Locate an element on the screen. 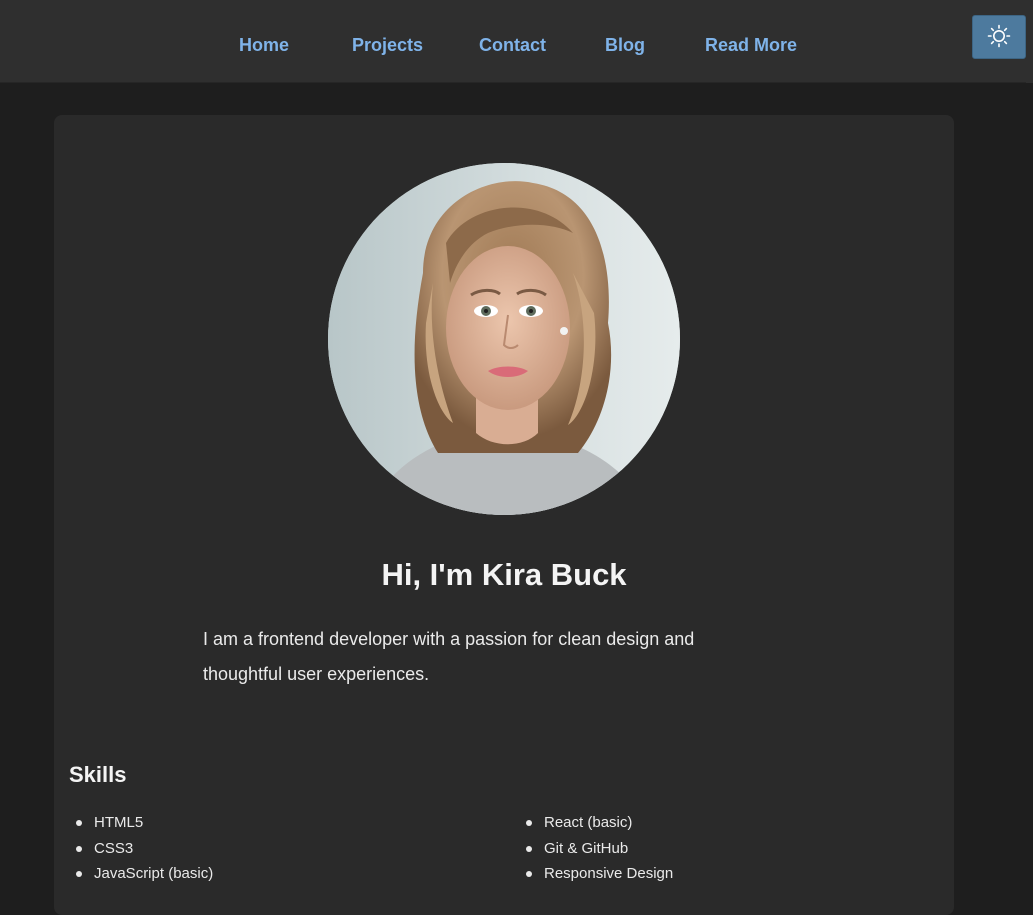 The height and width of the screenshot is (915, 1033). main-nav: Home Projects Contact Blog Read More is located at coordinates (516, 41).